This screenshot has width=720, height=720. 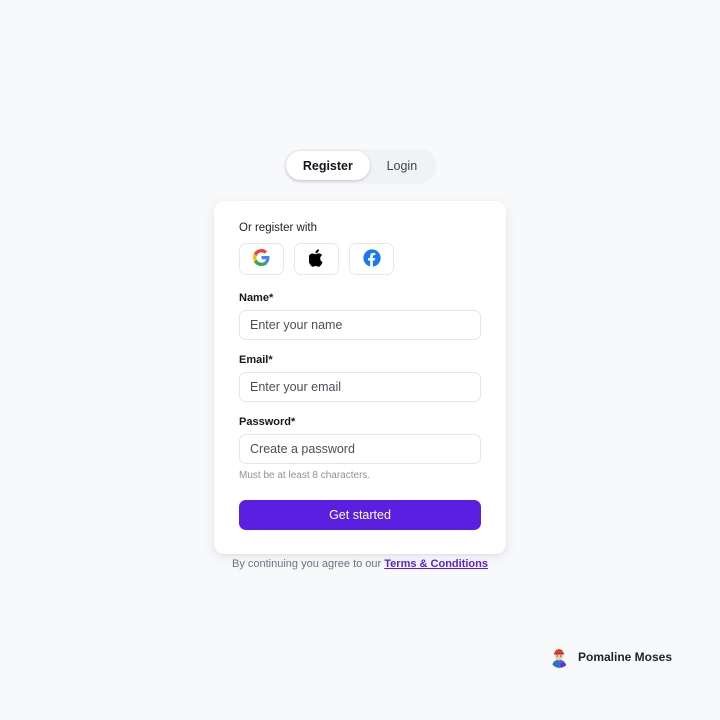 I want to click on terms-footer-text: By continuing you agree to our, so click(x=307, y=564).